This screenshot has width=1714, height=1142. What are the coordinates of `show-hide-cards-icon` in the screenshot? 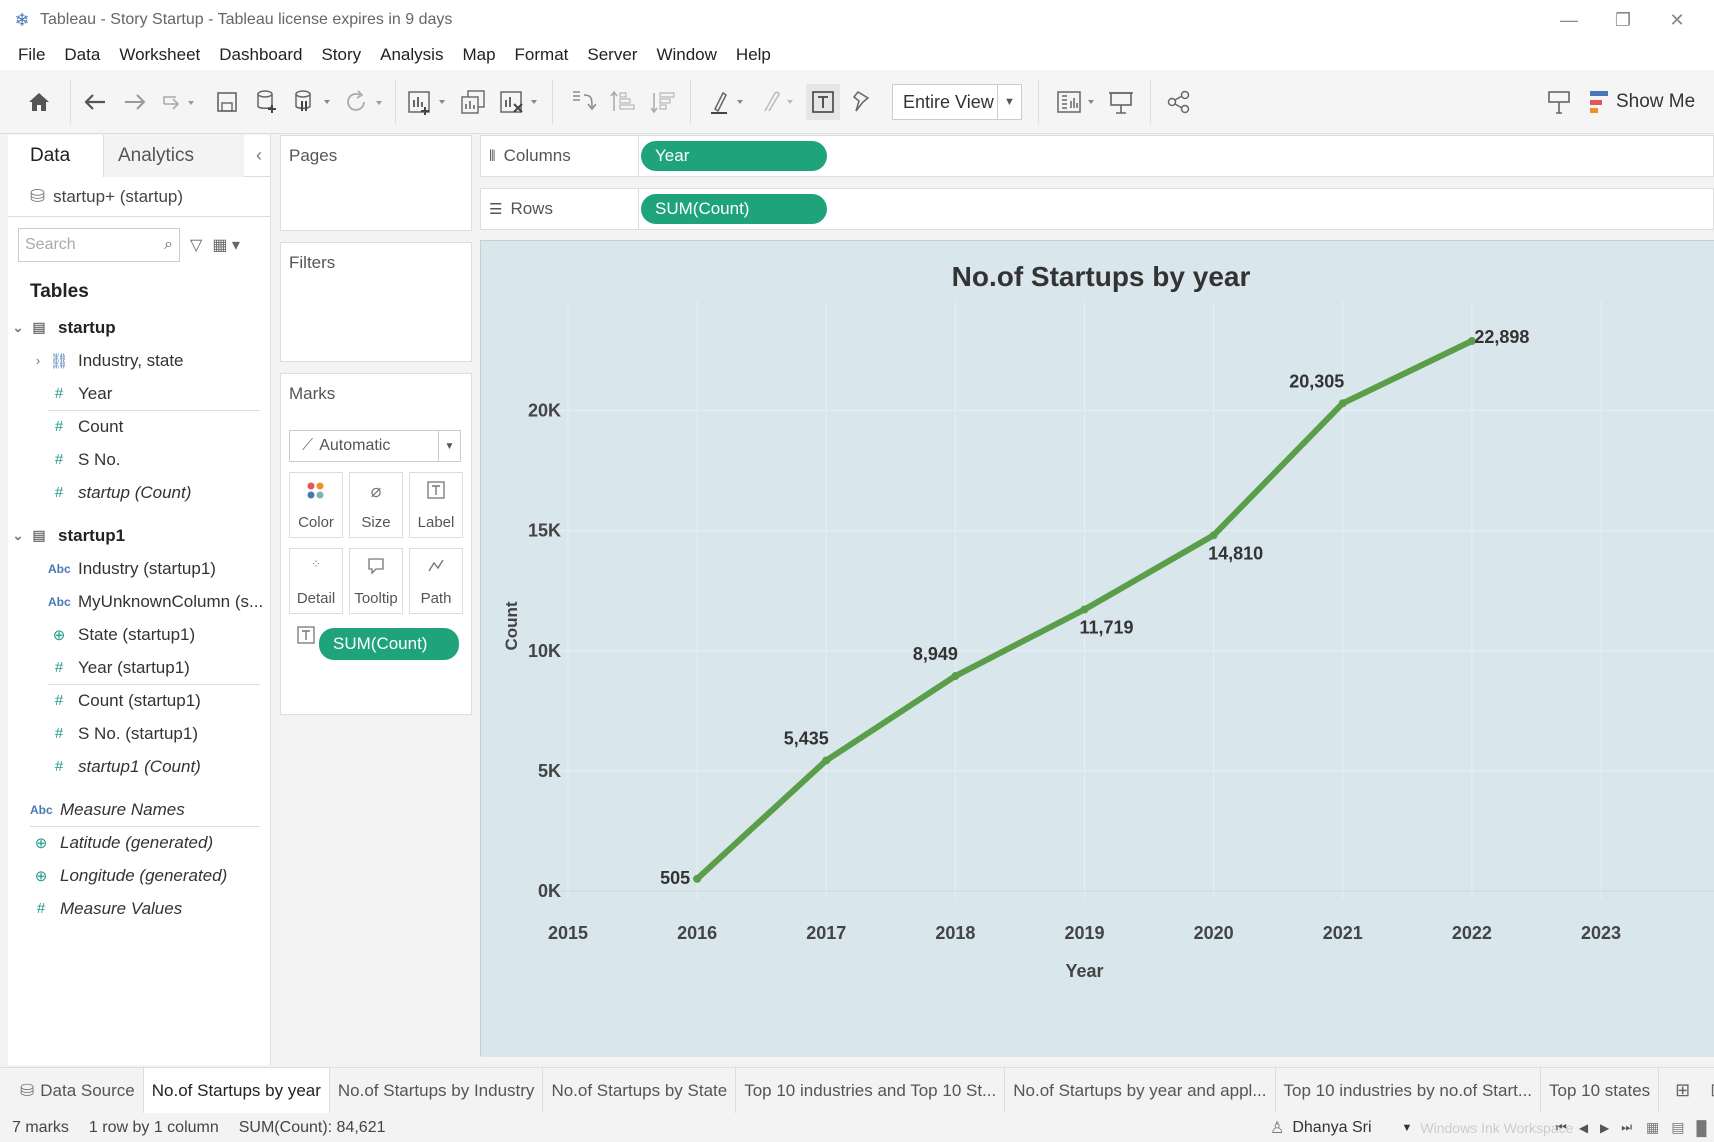 It's located at (1077, 102).